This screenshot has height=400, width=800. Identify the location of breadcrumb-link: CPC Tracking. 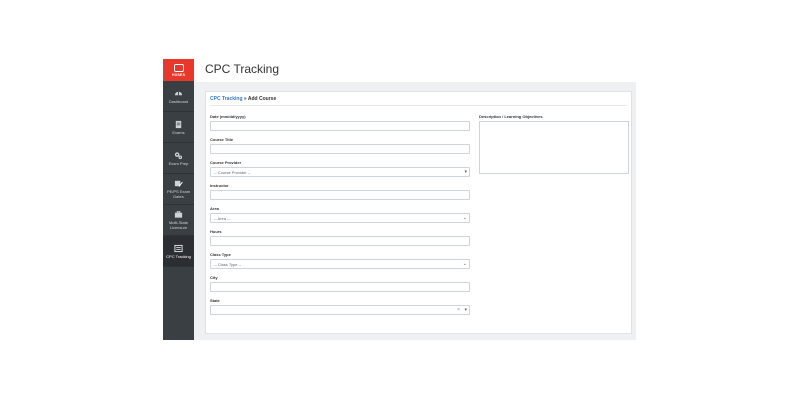
(226, 99).